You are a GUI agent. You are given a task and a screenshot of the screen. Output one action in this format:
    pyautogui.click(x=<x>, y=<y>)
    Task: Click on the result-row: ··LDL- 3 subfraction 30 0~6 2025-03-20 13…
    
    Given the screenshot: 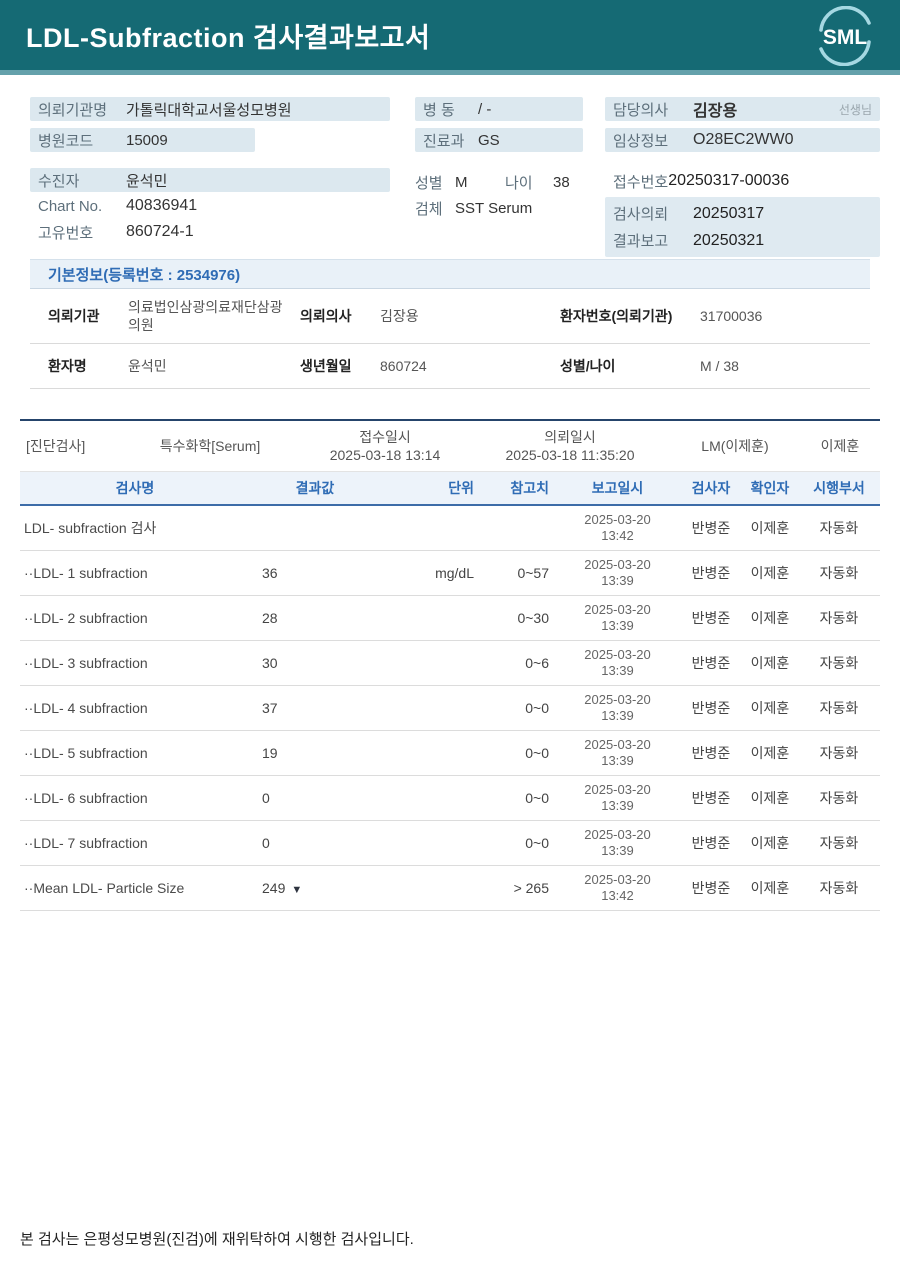 What is the action you would take?
    pyautogui.click(x=450, y=663)
    